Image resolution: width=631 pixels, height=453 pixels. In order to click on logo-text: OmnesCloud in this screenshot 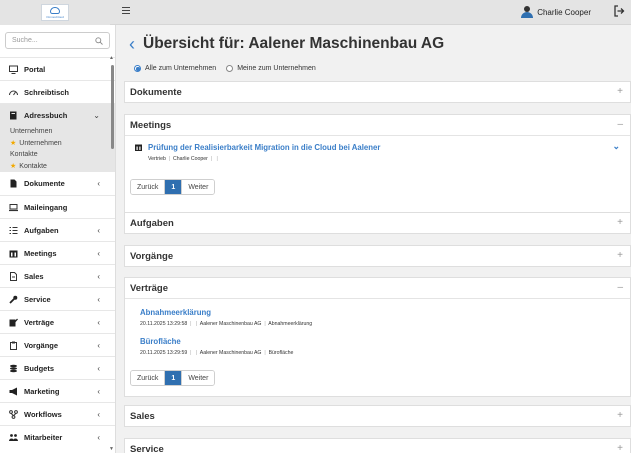, I will do `click(55, 16)`.